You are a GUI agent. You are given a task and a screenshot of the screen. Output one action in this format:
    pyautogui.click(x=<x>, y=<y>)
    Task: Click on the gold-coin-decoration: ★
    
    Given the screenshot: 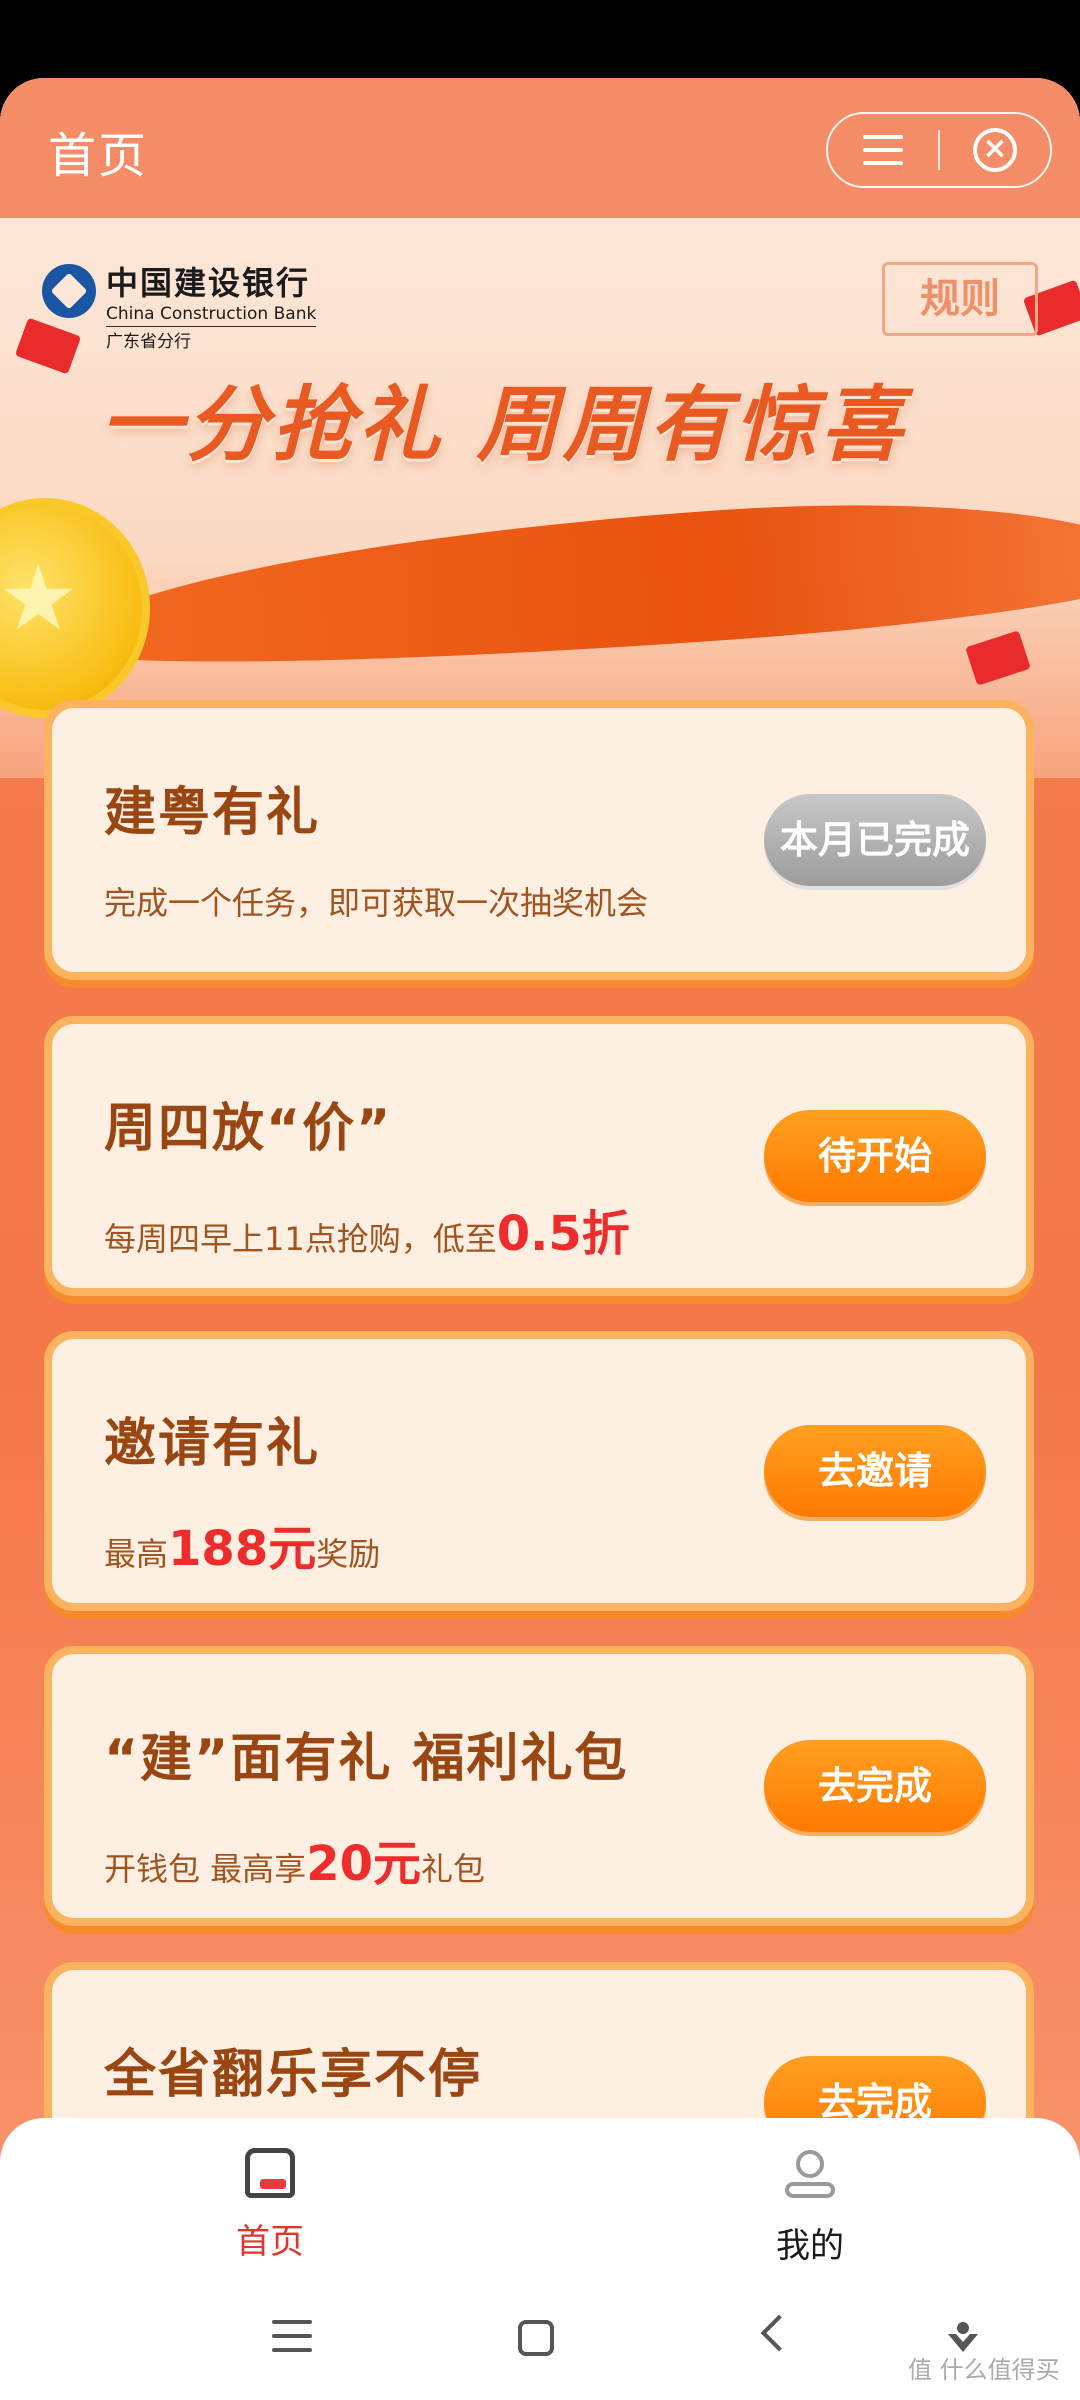 What is the action you would take?
    pyautogui.click(x=75, y=608)
    